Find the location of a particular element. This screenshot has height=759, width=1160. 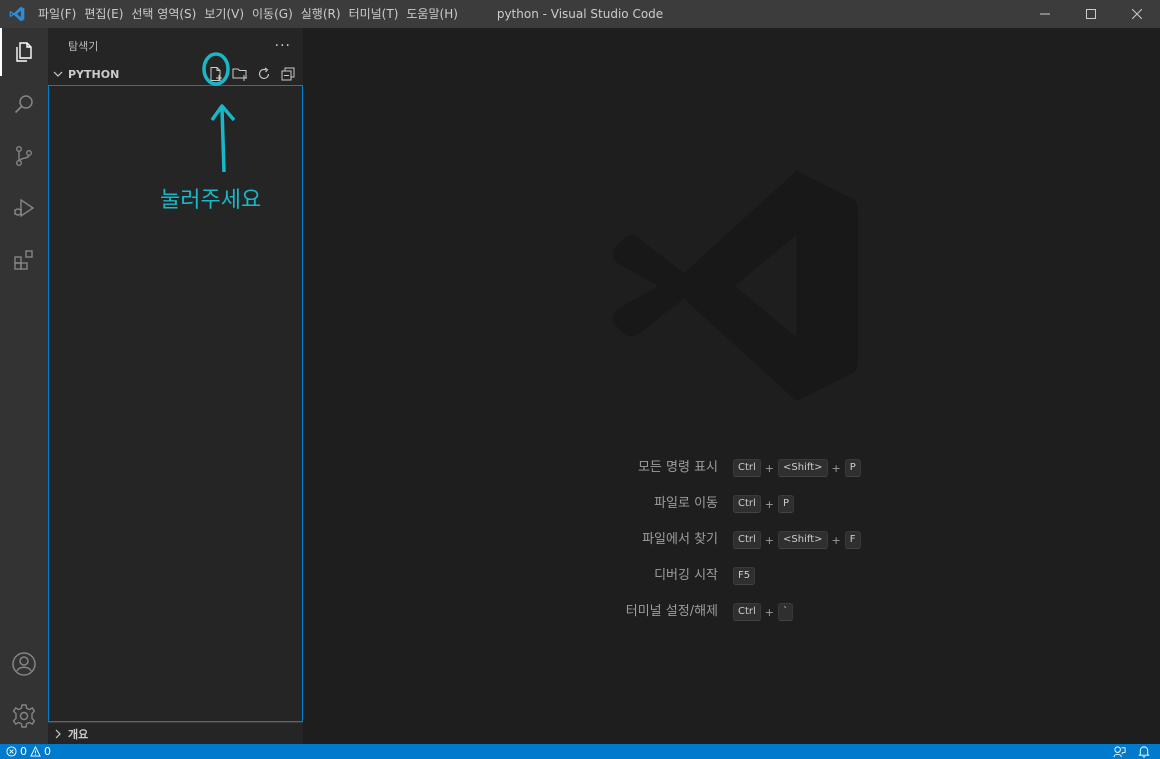

shortcut-keys: Ctrl + <Shift> + F is located at coordinates (797, 540).